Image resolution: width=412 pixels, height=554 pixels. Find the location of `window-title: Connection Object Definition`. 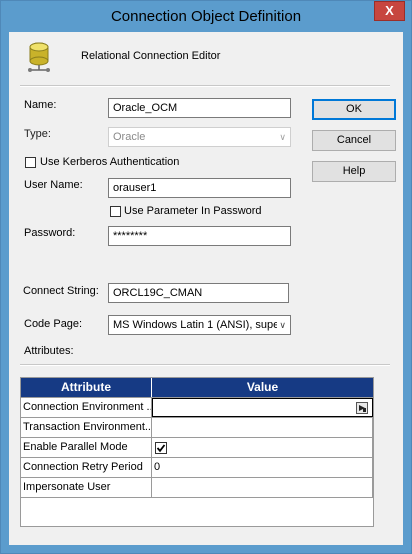

window-title: Connection Object Definition is located at coordinates (206, 16).